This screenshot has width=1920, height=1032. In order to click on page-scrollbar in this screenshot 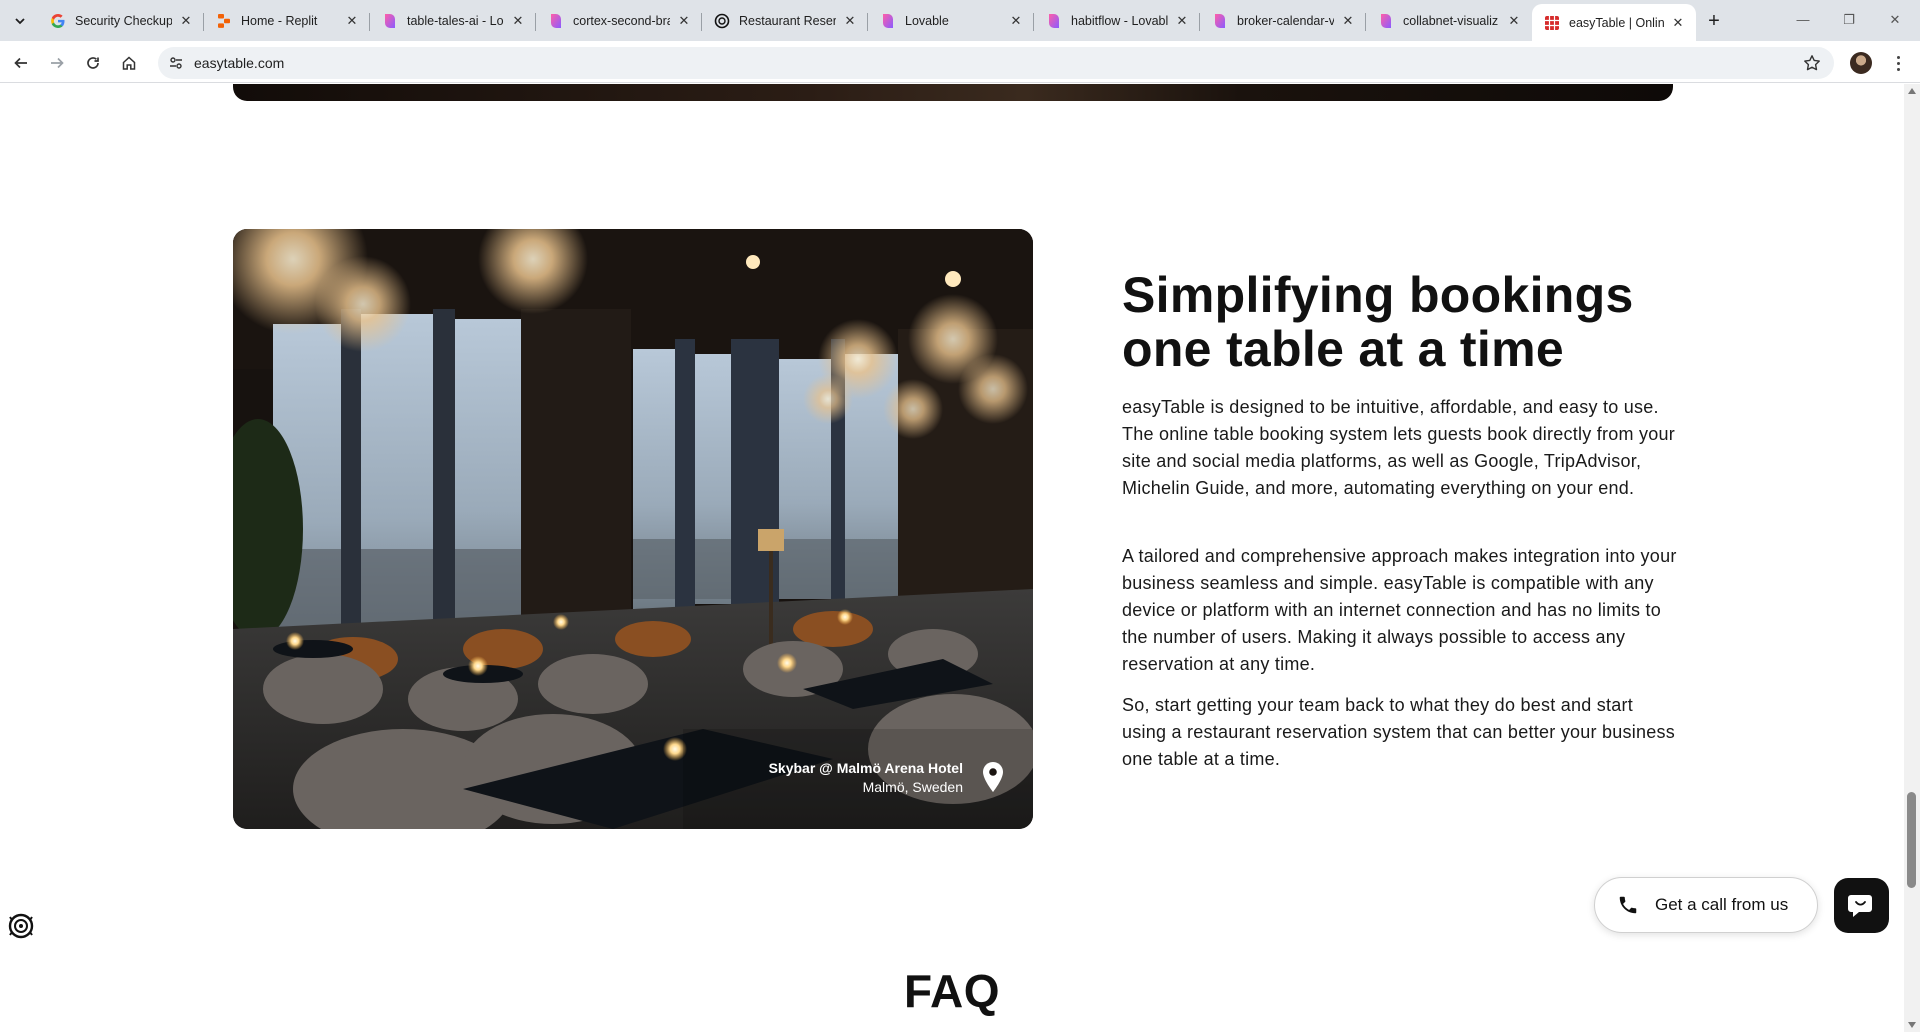, I will do `click(1912, 558)`.